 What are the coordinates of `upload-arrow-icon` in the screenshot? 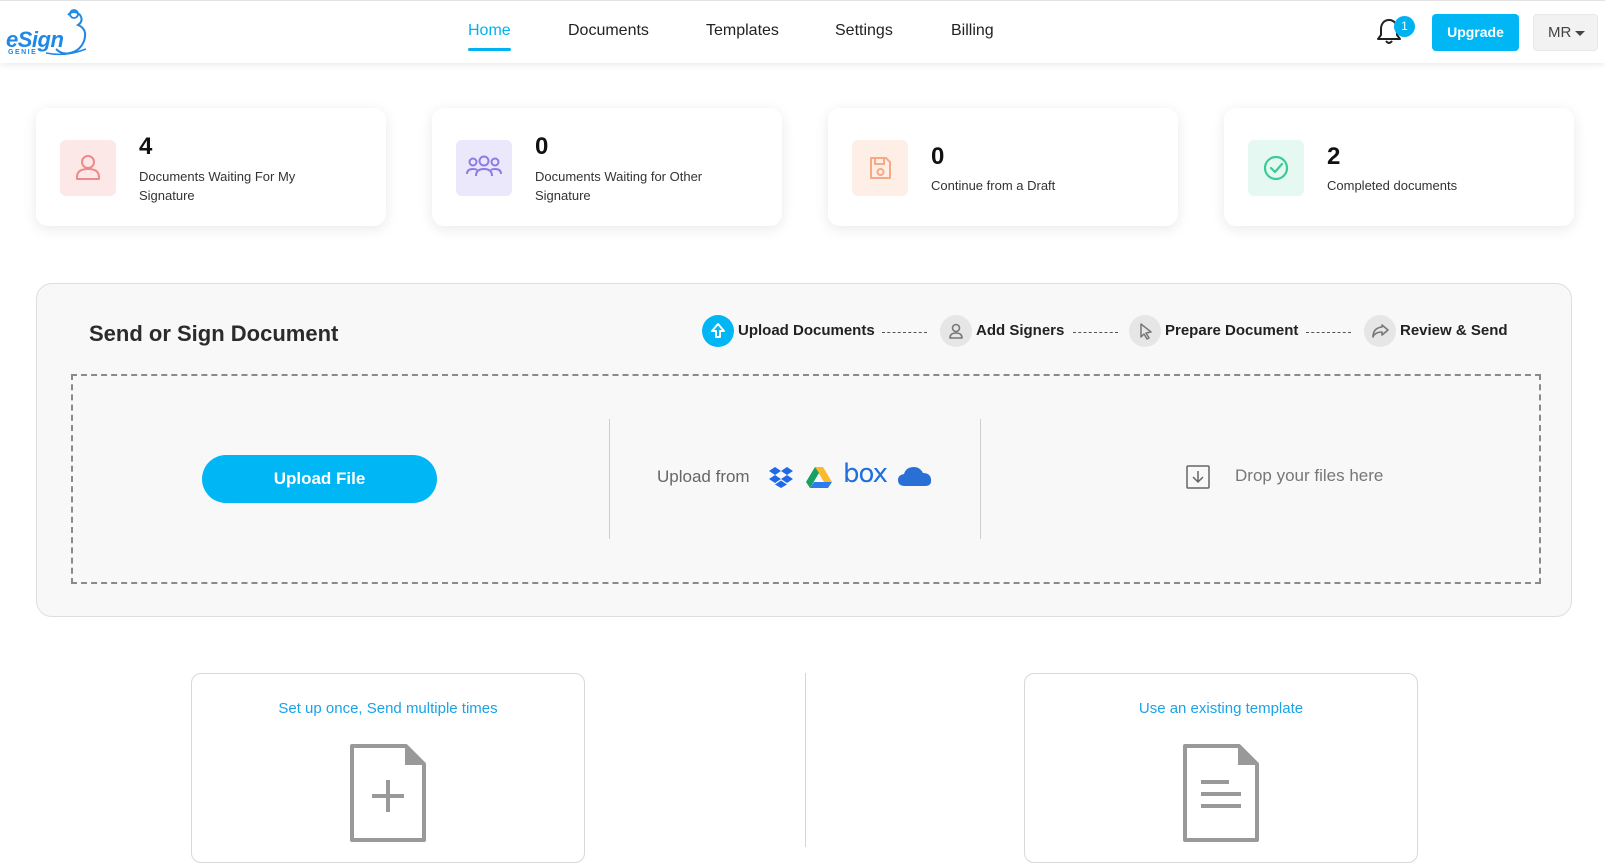 It's located at (718, 331).